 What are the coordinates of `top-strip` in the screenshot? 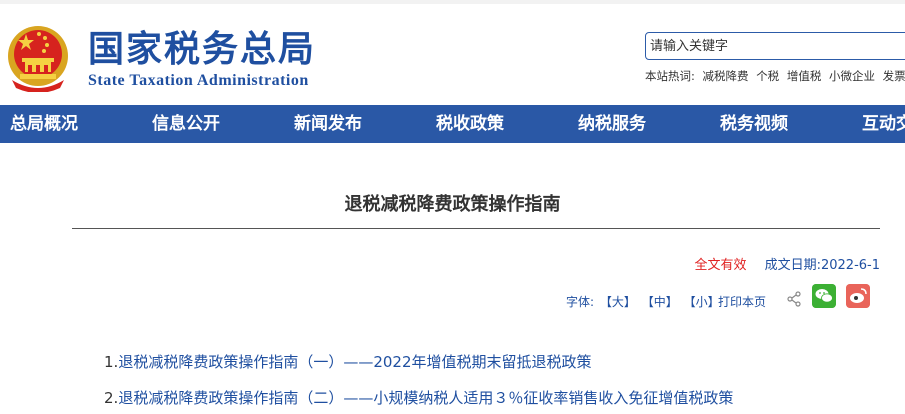 It's located at (452, 2).